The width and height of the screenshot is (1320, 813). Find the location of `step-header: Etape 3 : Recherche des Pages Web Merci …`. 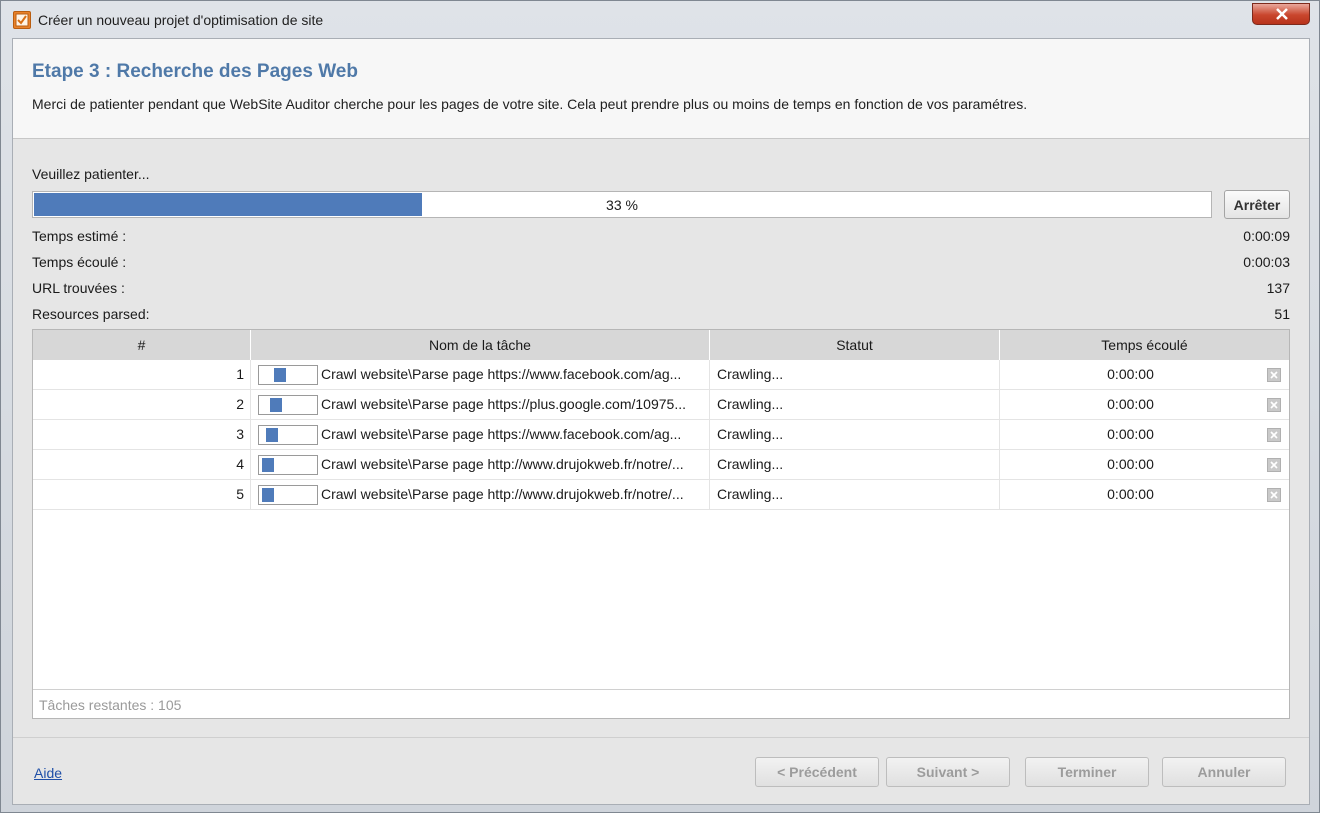

step-header: Etape 3 : Recherche des Pages Web Merci … is located at coordinates (661, 89).